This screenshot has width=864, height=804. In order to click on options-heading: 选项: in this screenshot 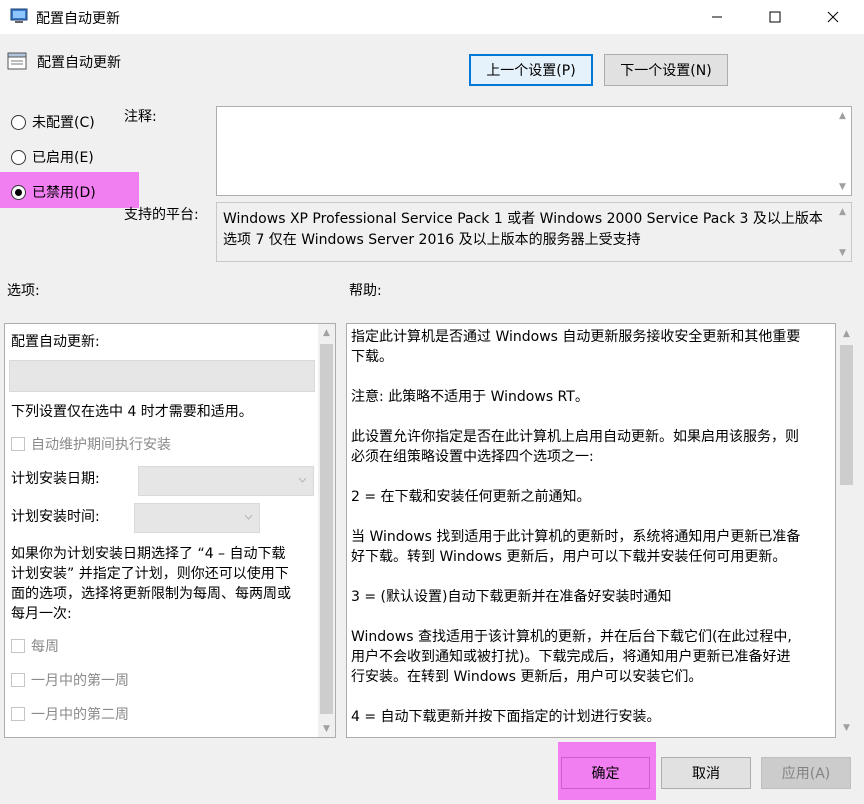, I will do `click(23, 291)`.